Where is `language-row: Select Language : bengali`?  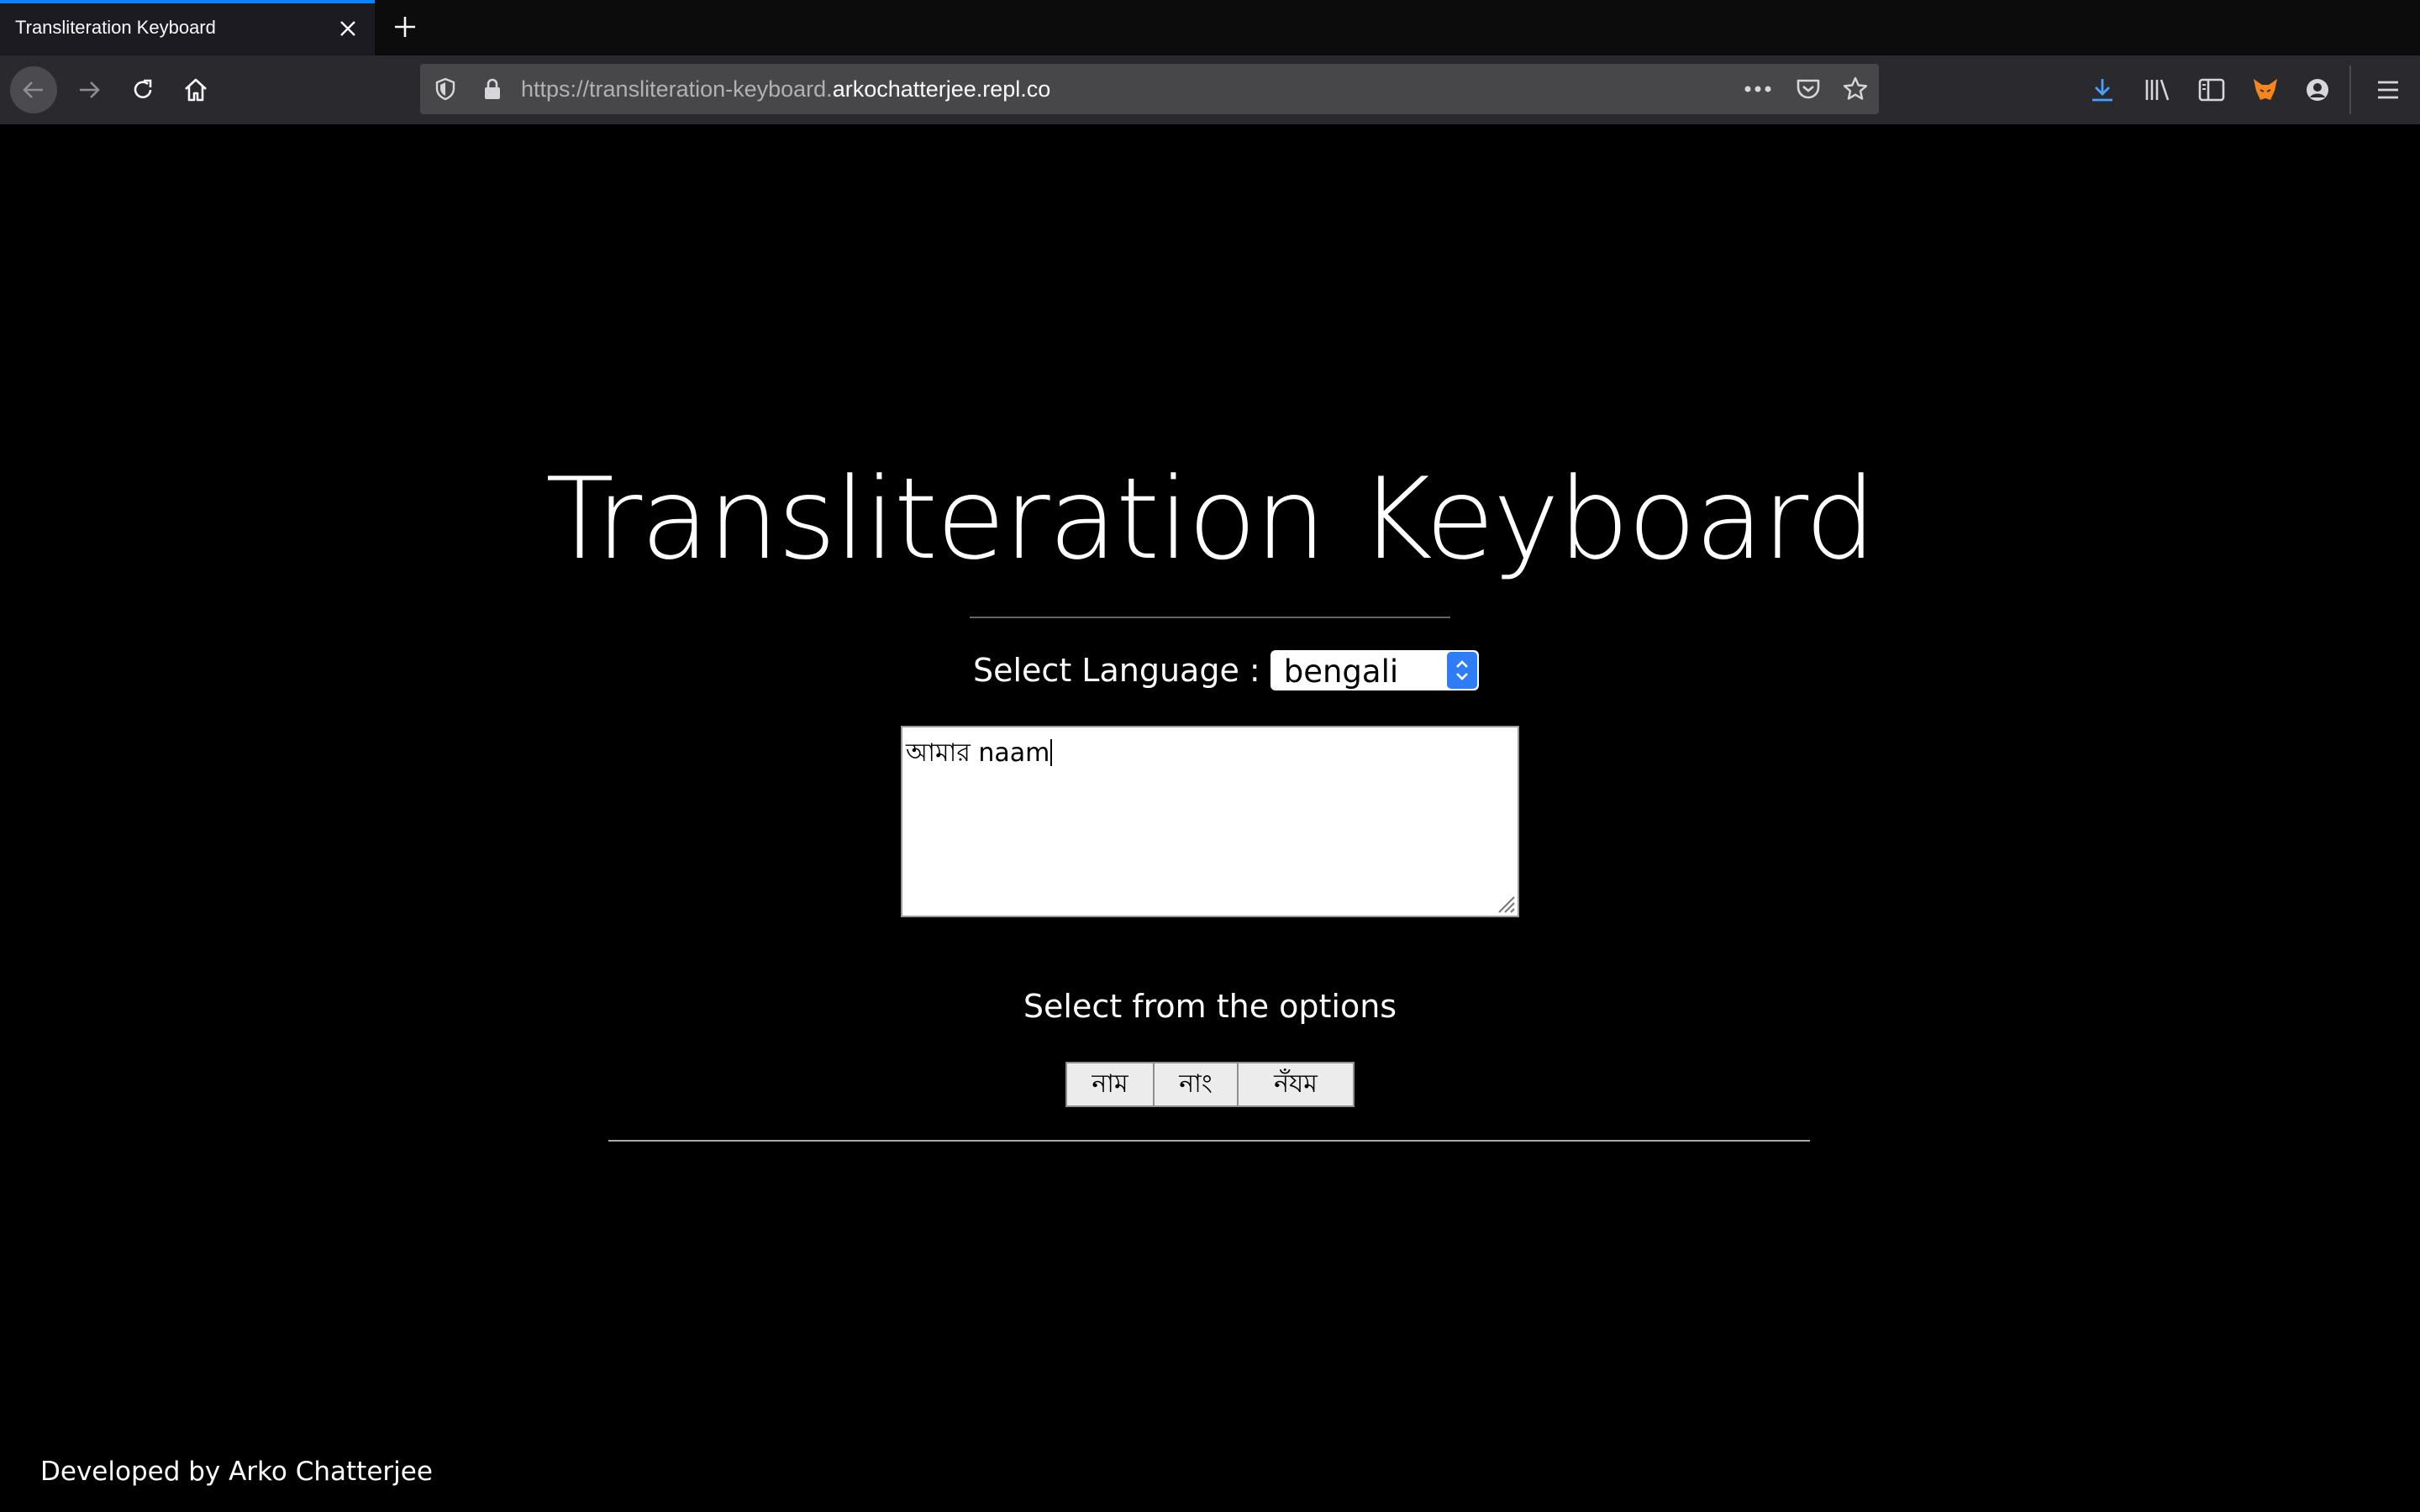
language-row: Select Language : bengali is located at coordinates (1226, 670).